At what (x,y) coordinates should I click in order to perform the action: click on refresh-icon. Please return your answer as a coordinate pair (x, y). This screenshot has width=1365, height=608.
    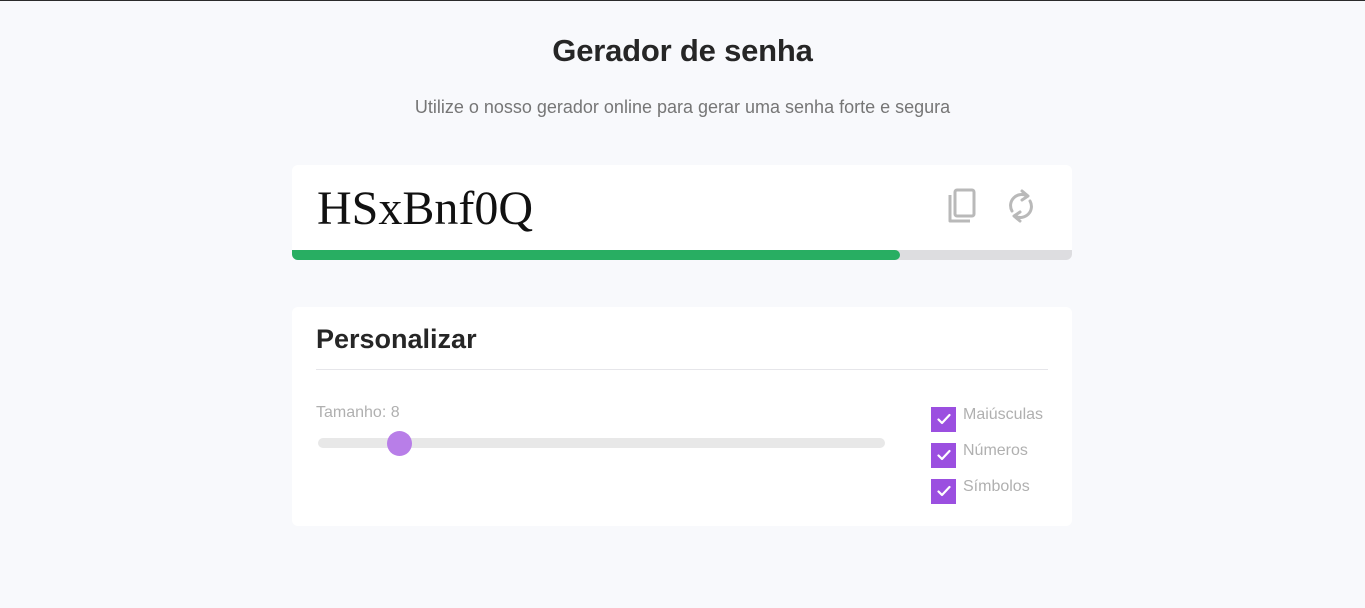
    Looking at the image, I should click on (1021, 206).